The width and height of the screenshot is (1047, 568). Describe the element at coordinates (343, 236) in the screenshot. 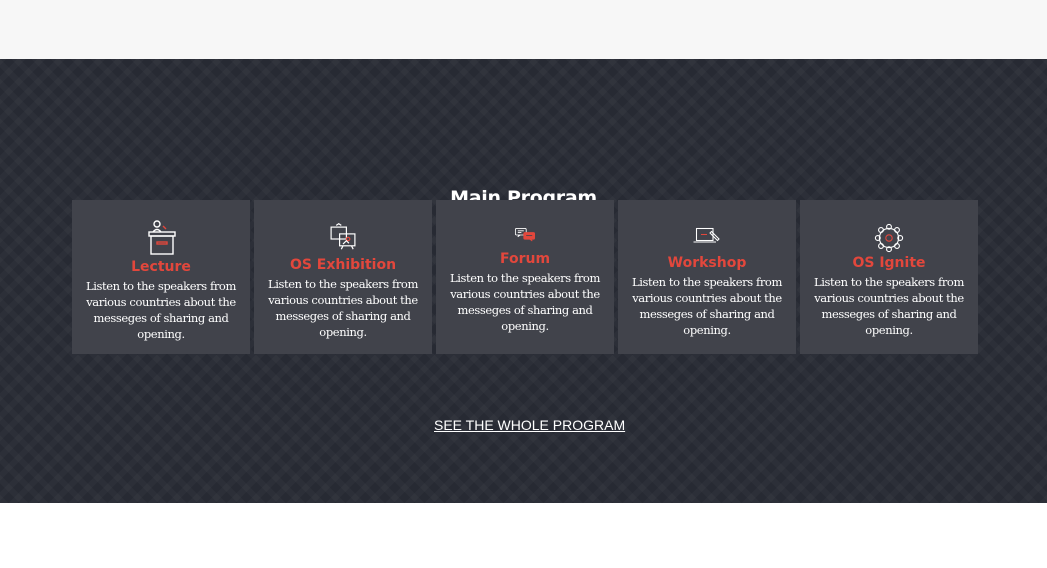

I see `exhibition-screens-icon` at that location.